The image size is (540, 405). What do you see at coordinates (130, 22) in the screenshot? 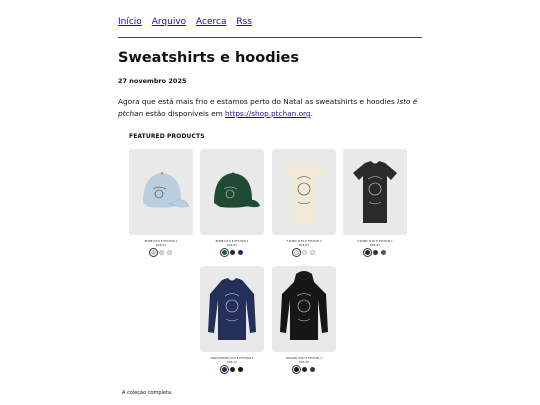
I see `nav-link-inicio: Início` at bounding box center [130, 22].